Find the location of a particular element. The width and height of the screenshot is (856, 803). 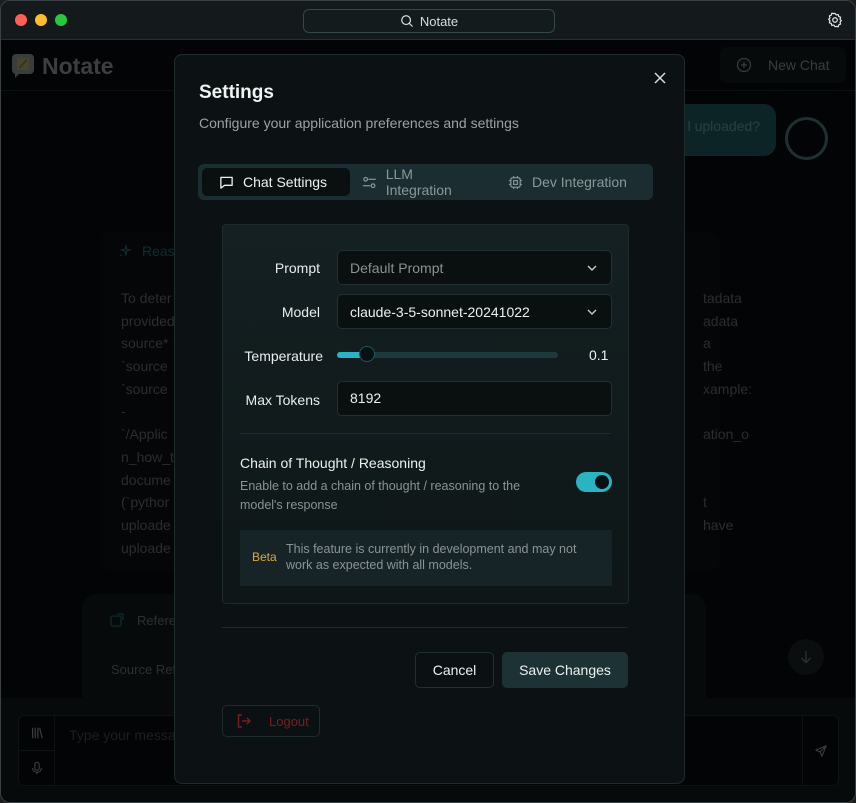

reasoning-header: Reas is located at coordinates (146, 251).